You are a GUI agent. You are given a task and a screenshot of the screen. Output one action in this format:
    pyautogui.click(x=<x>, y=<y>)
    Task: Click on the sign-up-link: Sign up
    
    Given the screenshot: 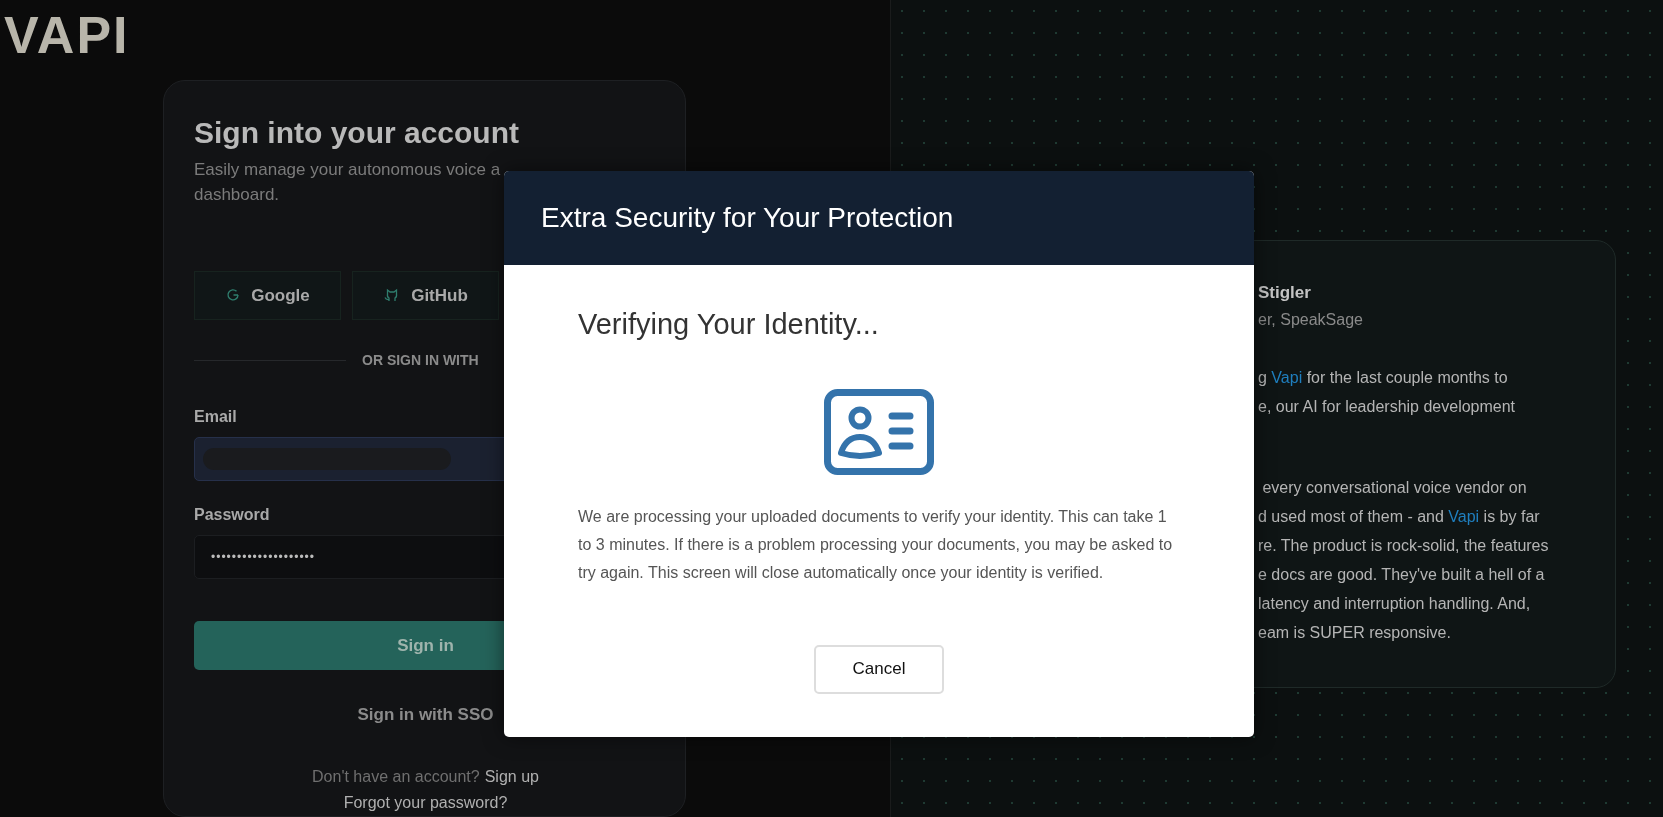 What is the action you would take?
    pyautogui.click(x=511, y=777)
    